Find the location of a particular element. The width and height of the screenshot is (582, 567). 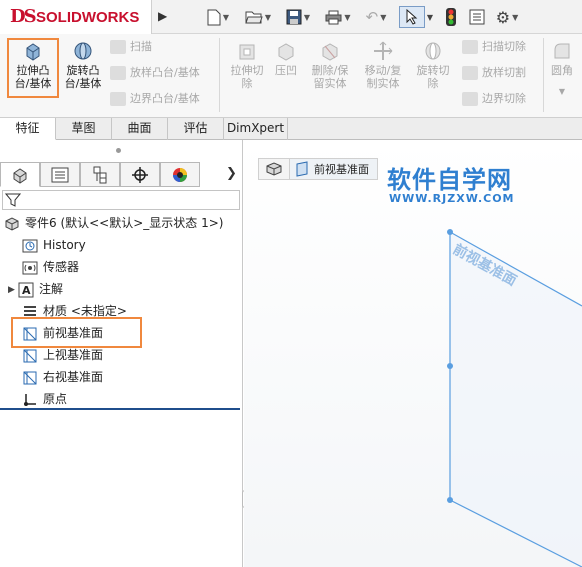

fillet-label: 圆角 is located at coordinates (562, 70).